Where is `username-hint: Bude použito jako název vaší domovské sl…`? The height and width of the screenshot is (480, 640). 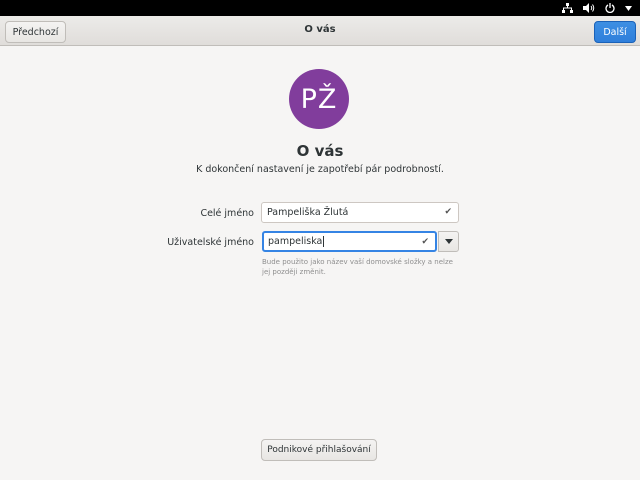
username-hint: Bude použito jako název vaší domovské sl… is located at coordinates (357, 267).